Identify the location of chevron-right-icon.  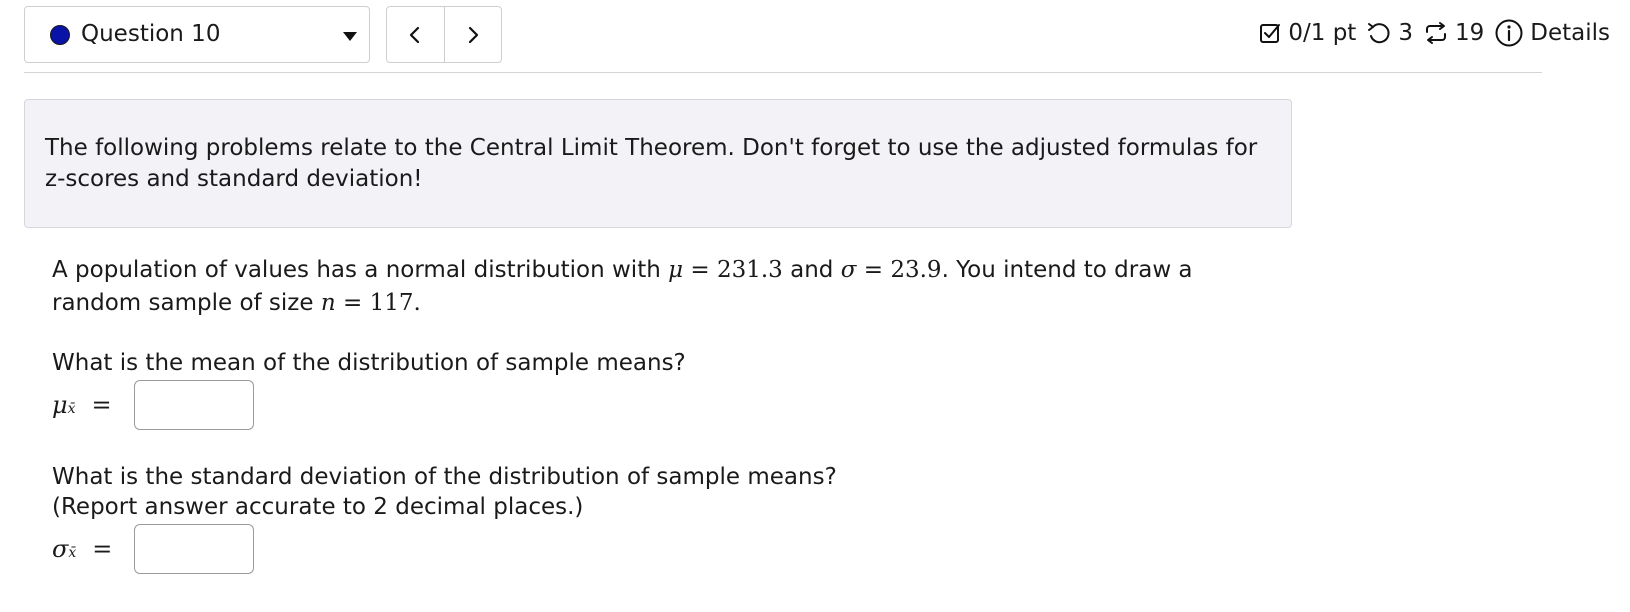
(473, 34).